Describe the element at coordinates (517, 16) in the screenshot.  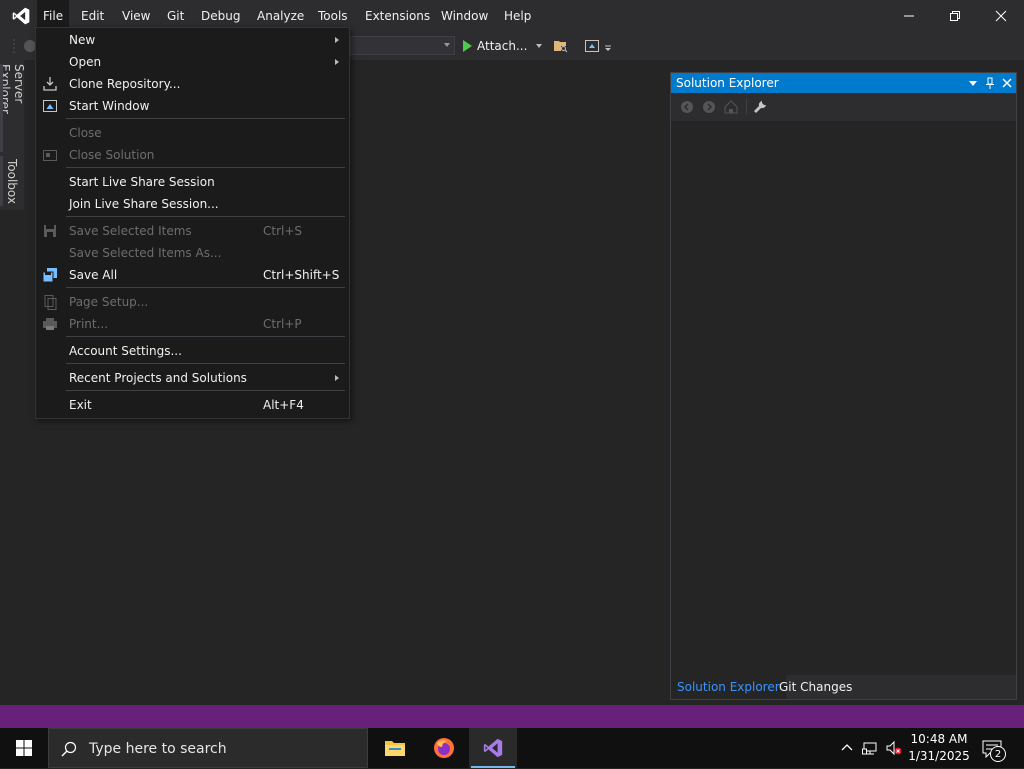
I see `menu-help: Help` at that location.